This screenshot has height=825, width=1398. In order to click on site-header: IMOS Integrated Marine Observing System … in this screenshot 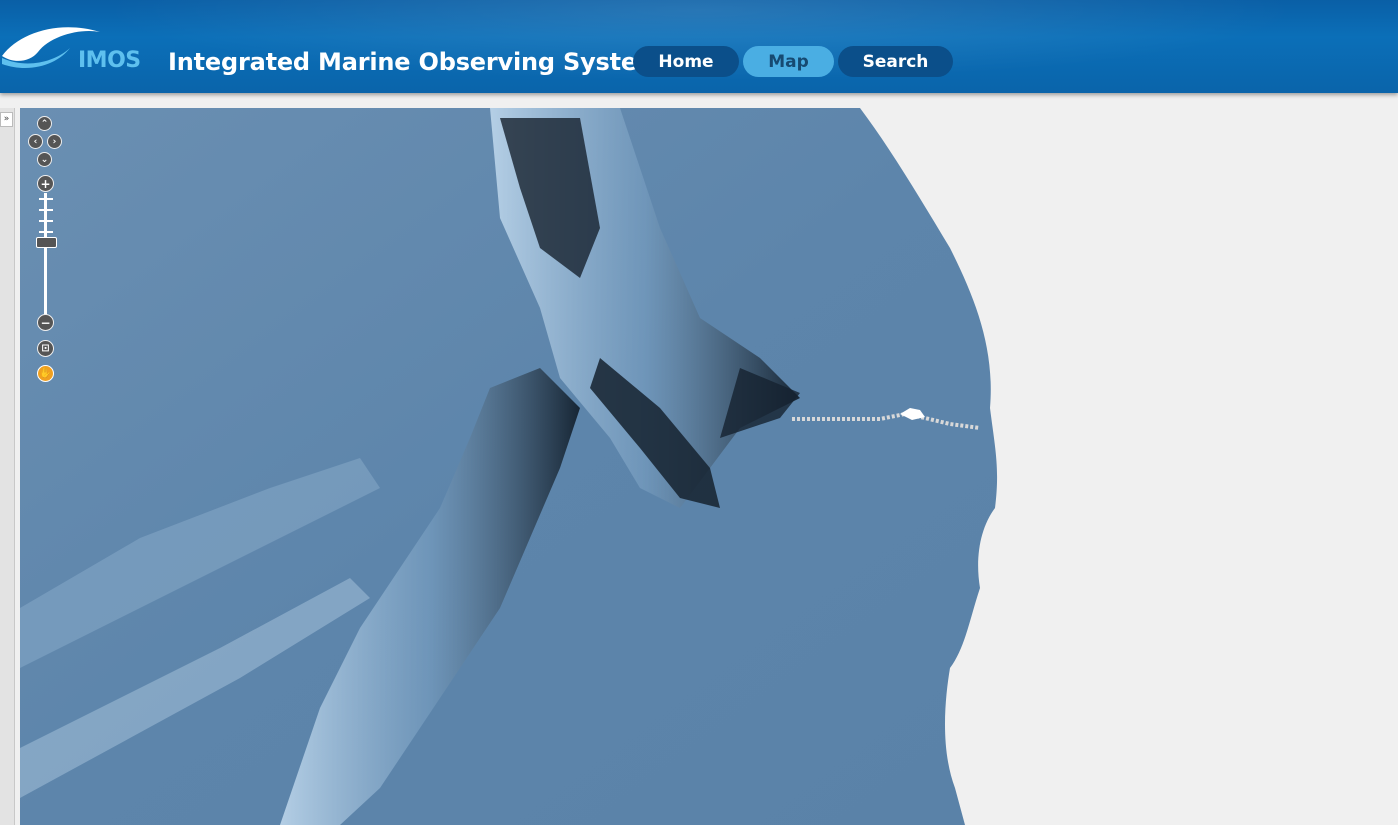, I will do `click(699, 46)`.